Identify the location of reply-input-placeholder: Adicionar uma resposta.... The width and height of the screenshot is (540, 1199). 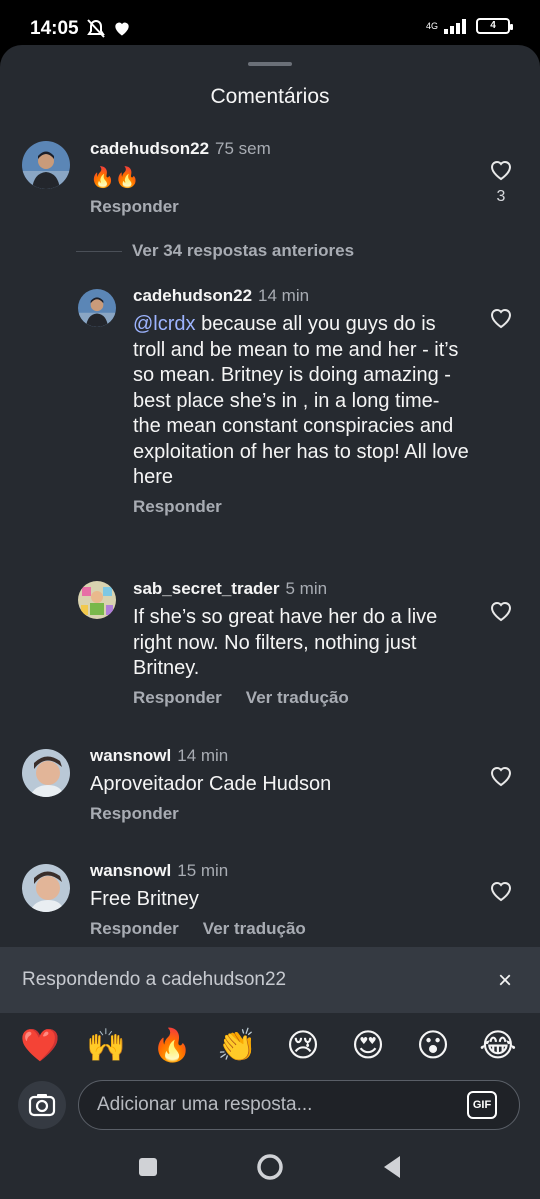
(205, 1104).